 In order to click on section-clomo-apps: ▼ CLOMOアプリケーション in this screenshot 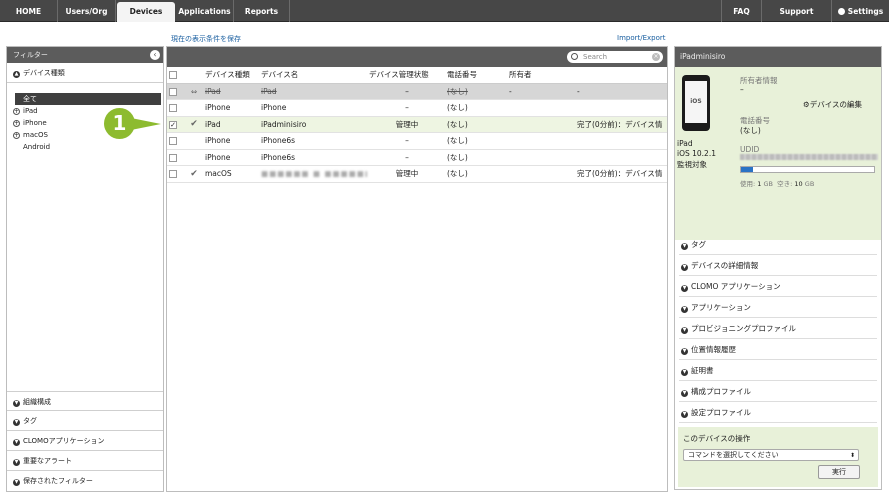, I will do `click(85, 441)`.